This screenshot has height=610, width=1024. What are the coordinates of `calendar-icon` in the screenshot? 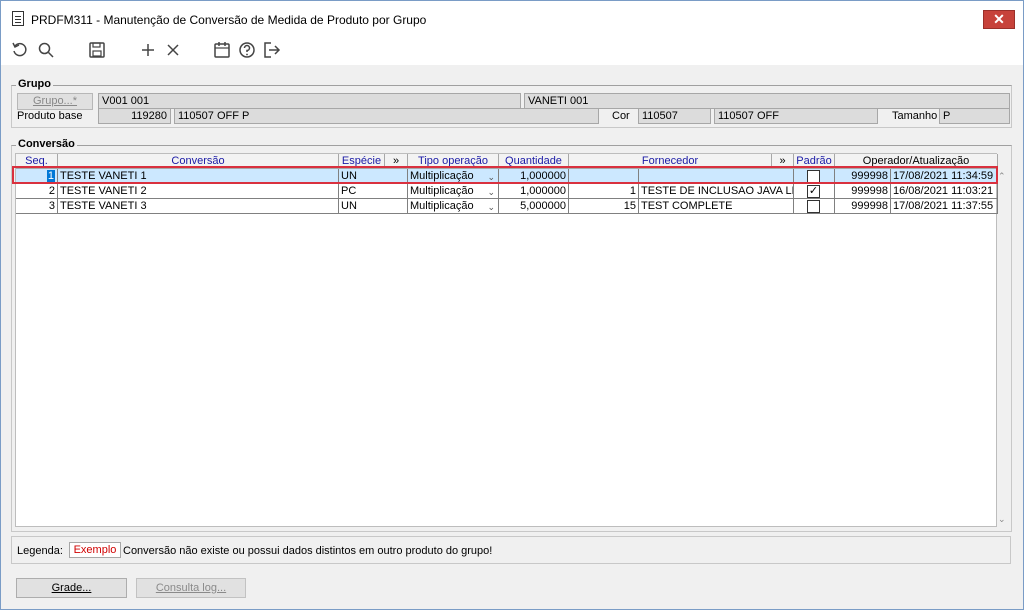 It's located at (222, 50).